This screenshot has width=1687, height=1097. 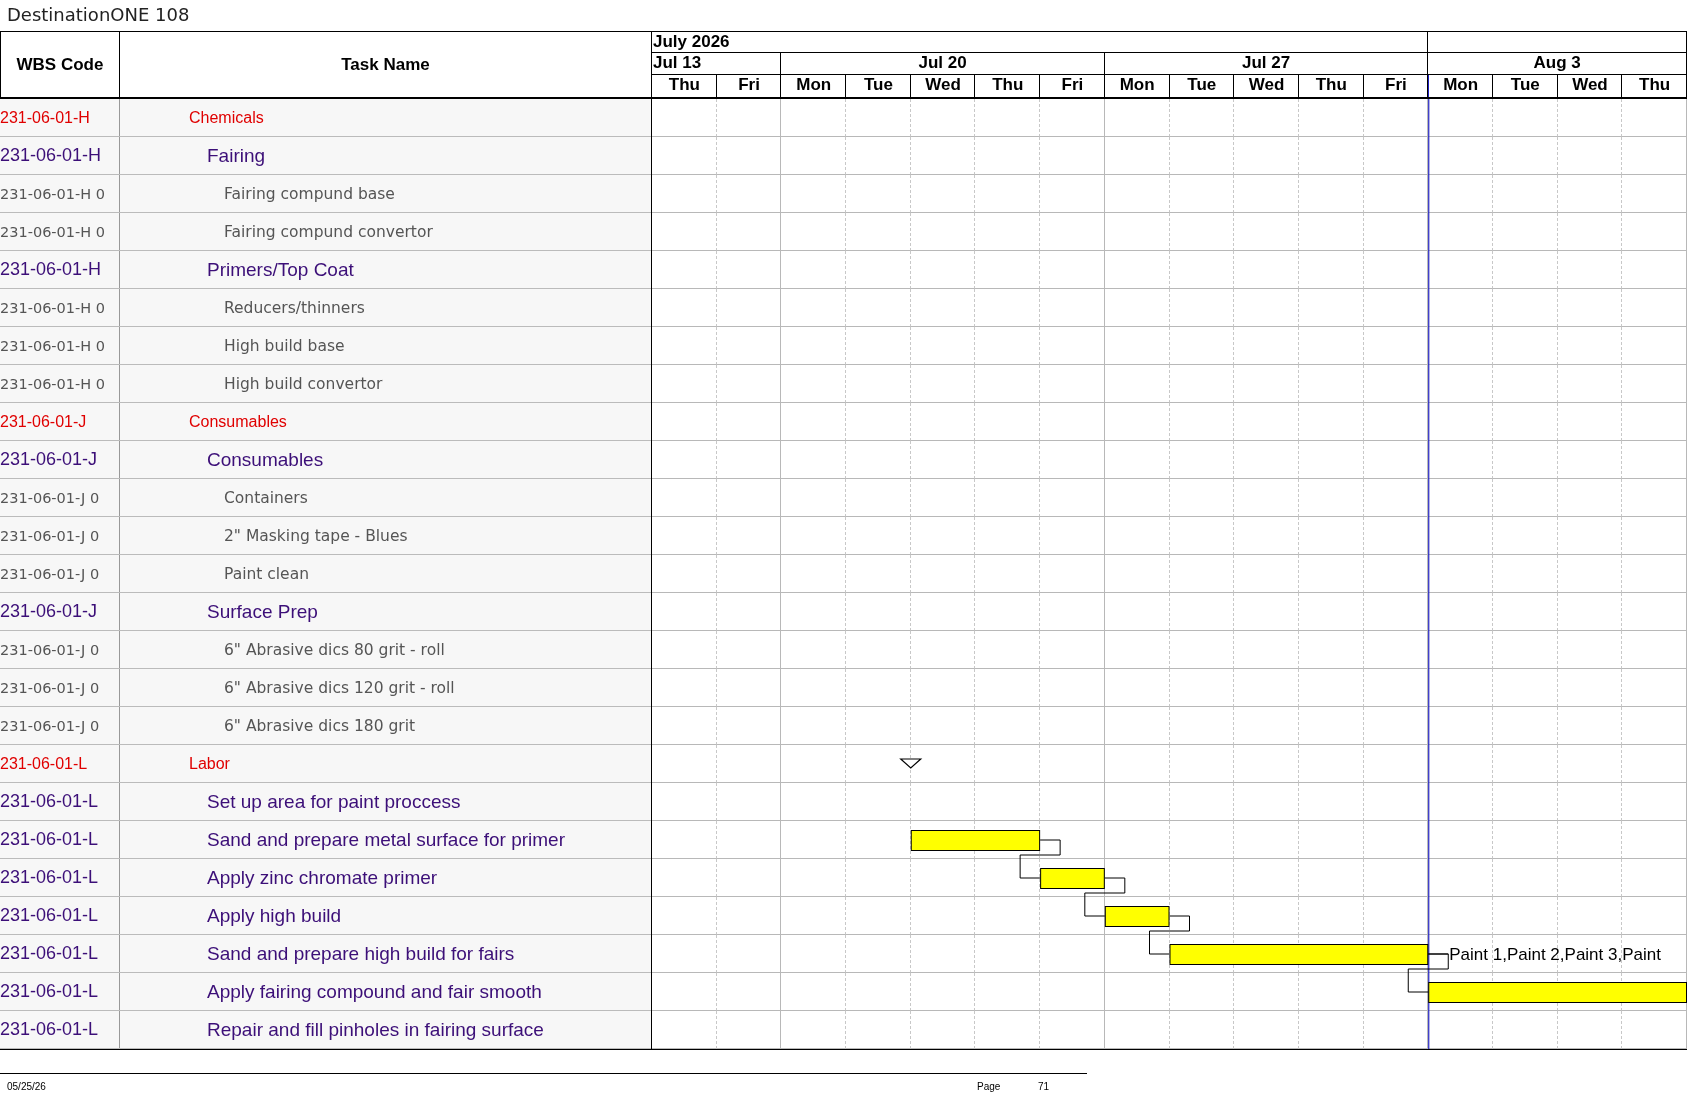 What do you see at coordinates (60, 459) in the screenshot?
I see `wbs-code: 231-06-01-J` at bounding box center [60, 459].